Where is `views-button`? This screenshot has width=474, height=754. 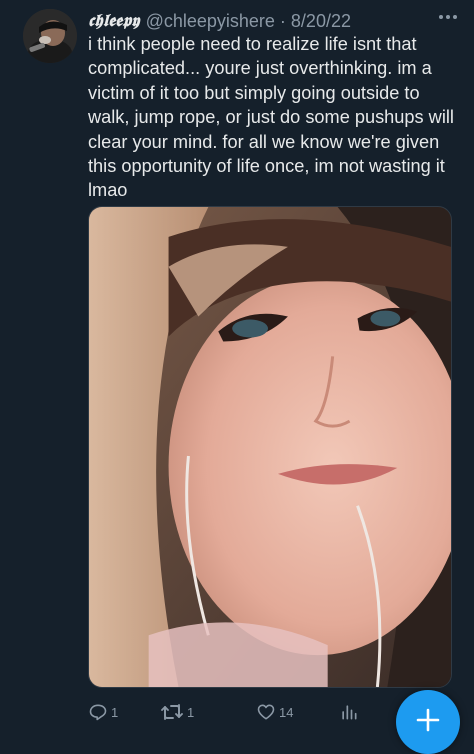 views-button is located at coordinates (349, 712).